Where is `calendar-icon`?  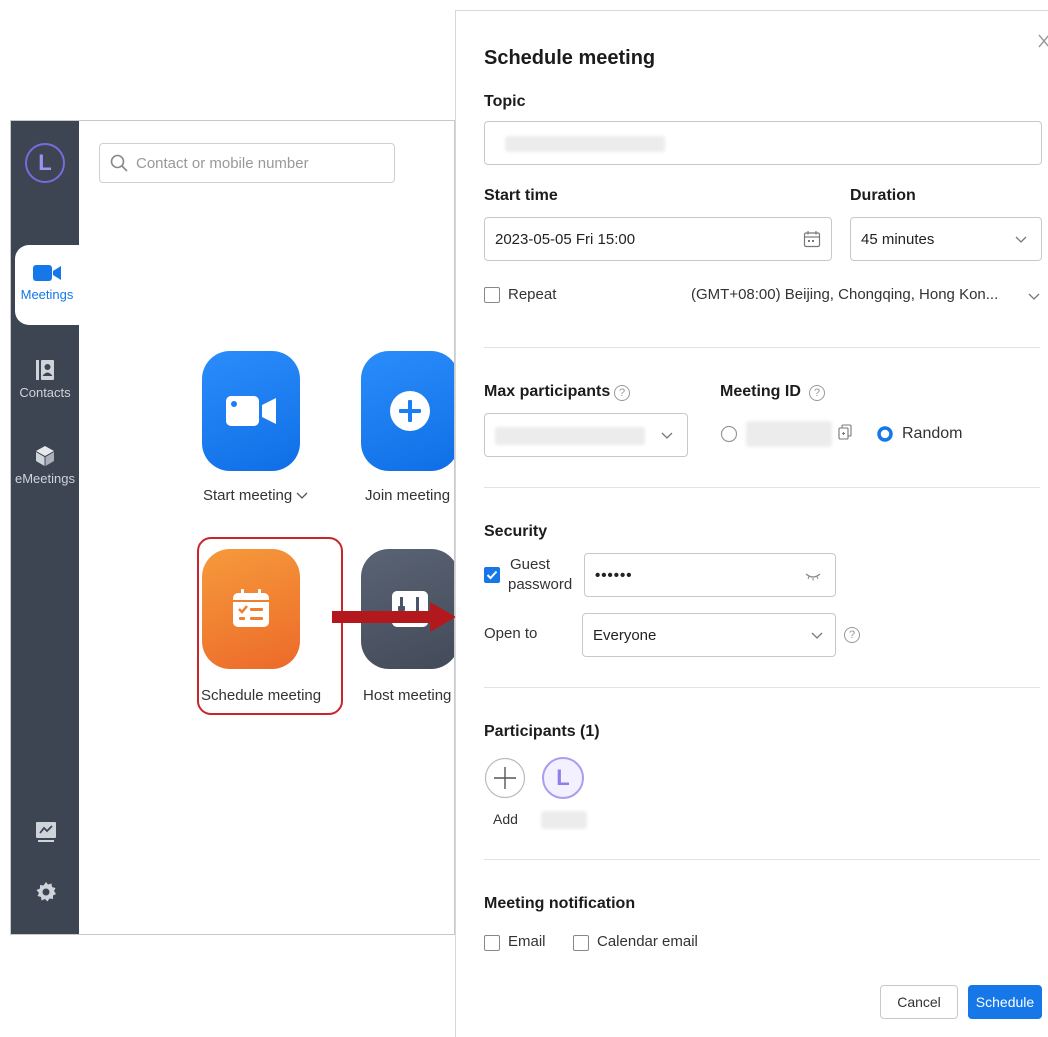
calendar-icon is located at coordinates (812, 239).